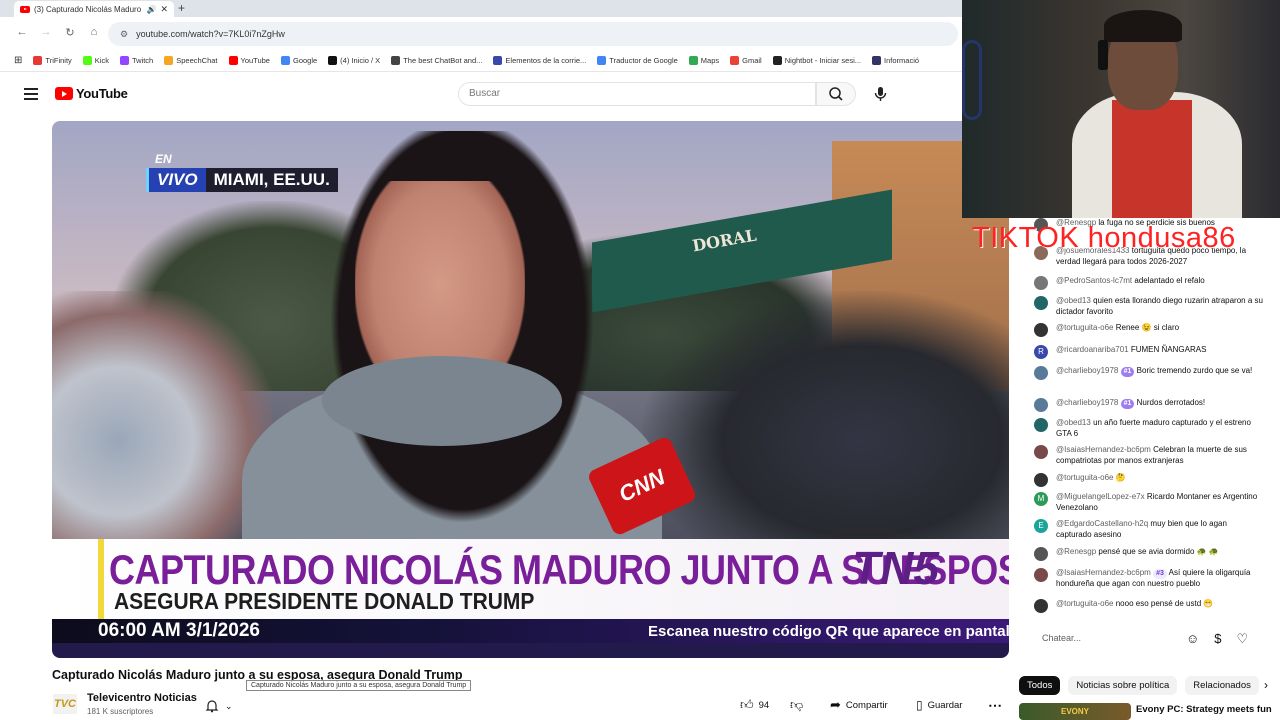 The image size is (1280, 720). I want to click on bookmark-item: Gmail, so click(746, 60).